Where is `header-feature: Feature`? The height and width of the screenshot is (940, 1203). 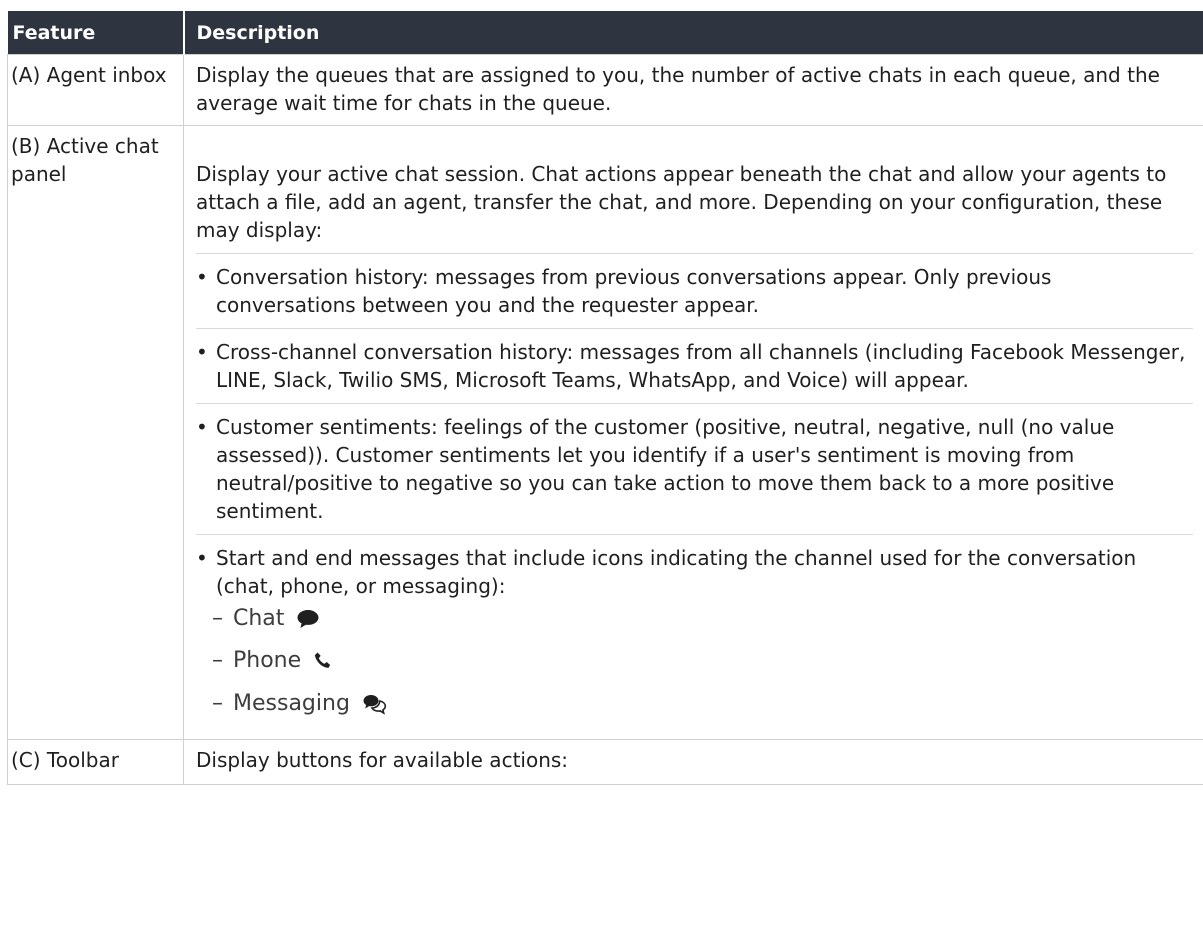 header-feature: Feature is located at coordinates (95, 33).